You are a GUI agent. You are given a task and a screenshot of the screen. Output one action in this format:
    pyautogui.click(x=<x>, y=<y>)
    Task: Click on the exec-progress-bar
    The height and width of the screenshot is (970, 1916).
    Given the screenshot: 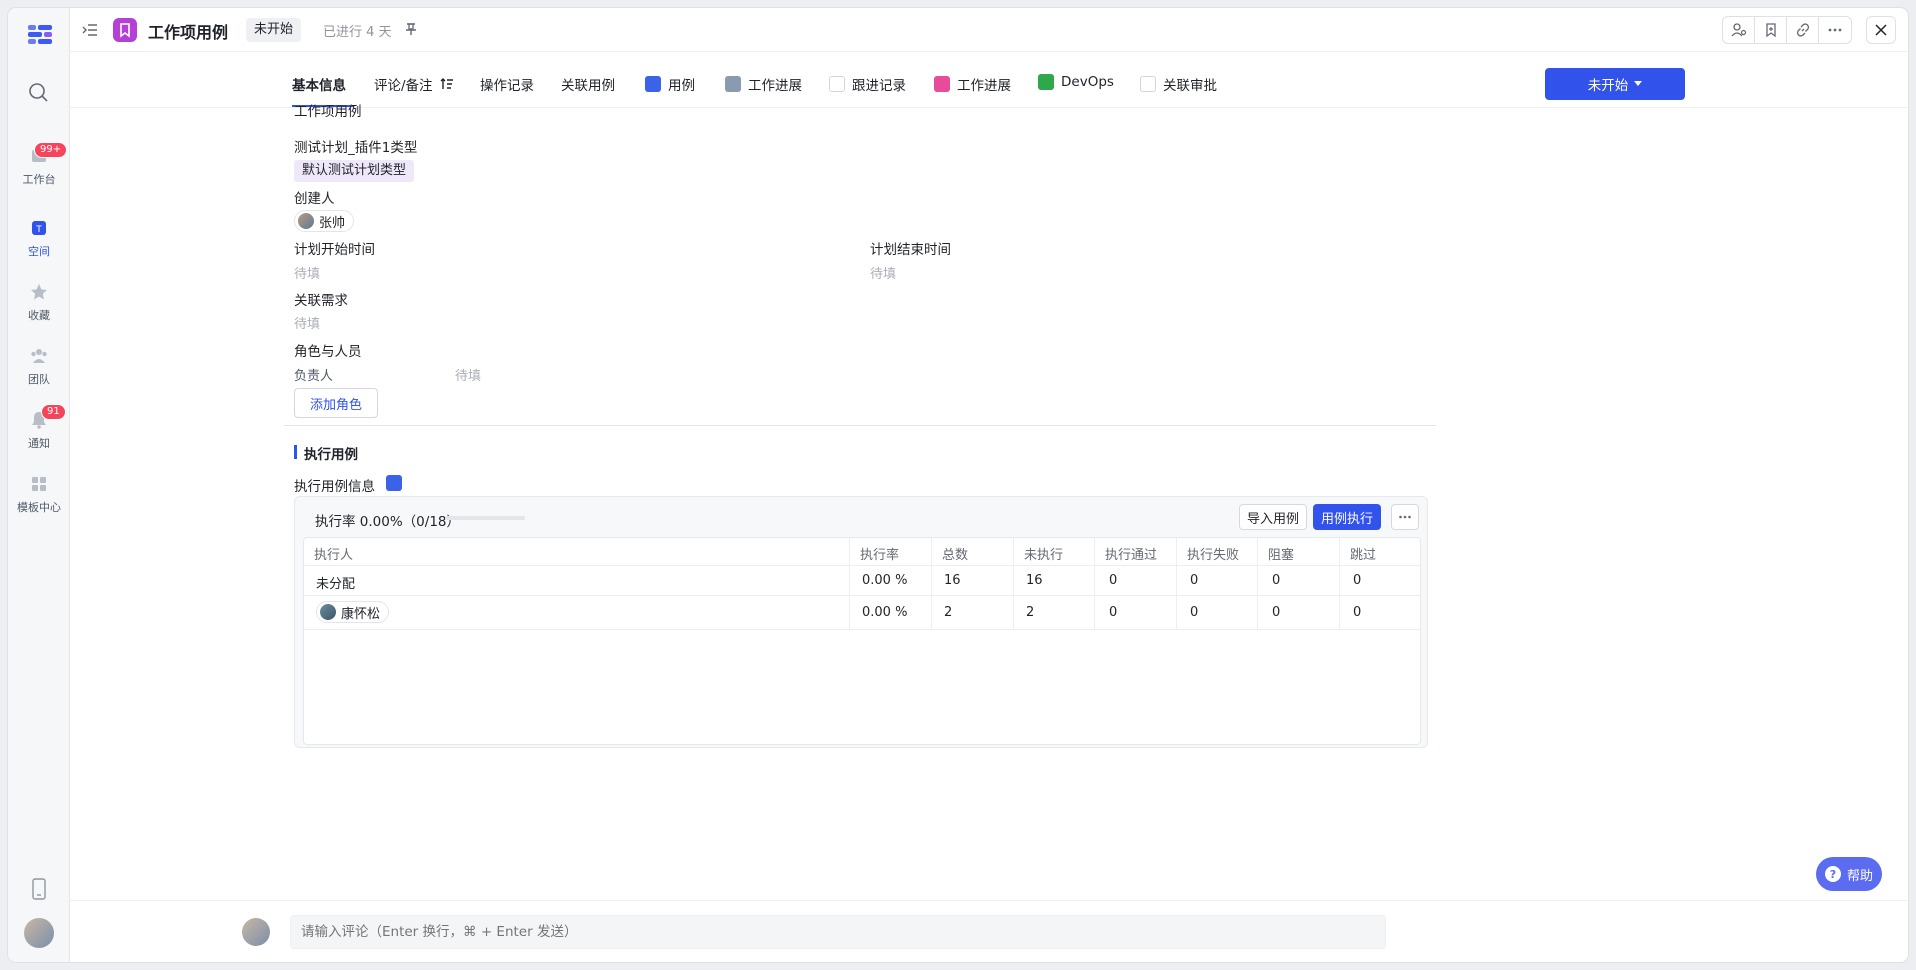 What is the action you would take?
    pyautogui.click(x=485, y=518)
    